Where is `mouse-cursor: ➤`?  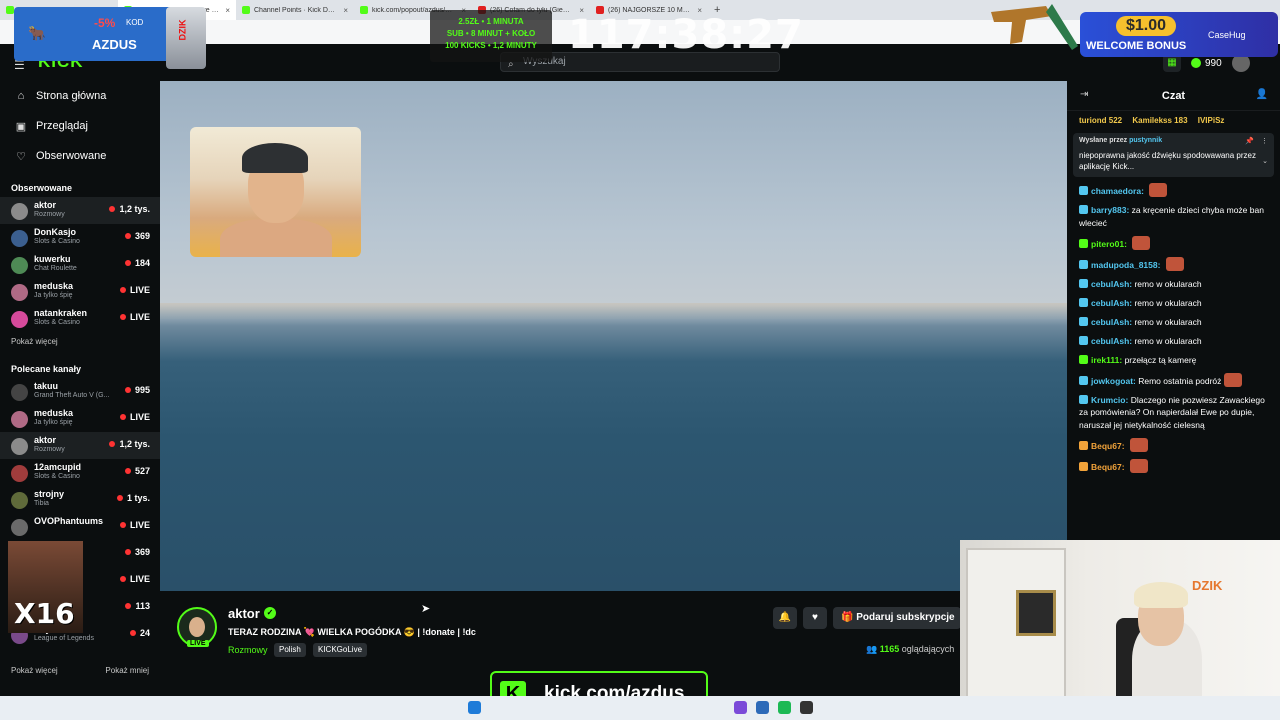
mouse-cursor: ➤ is located at coordinates (426, 609).